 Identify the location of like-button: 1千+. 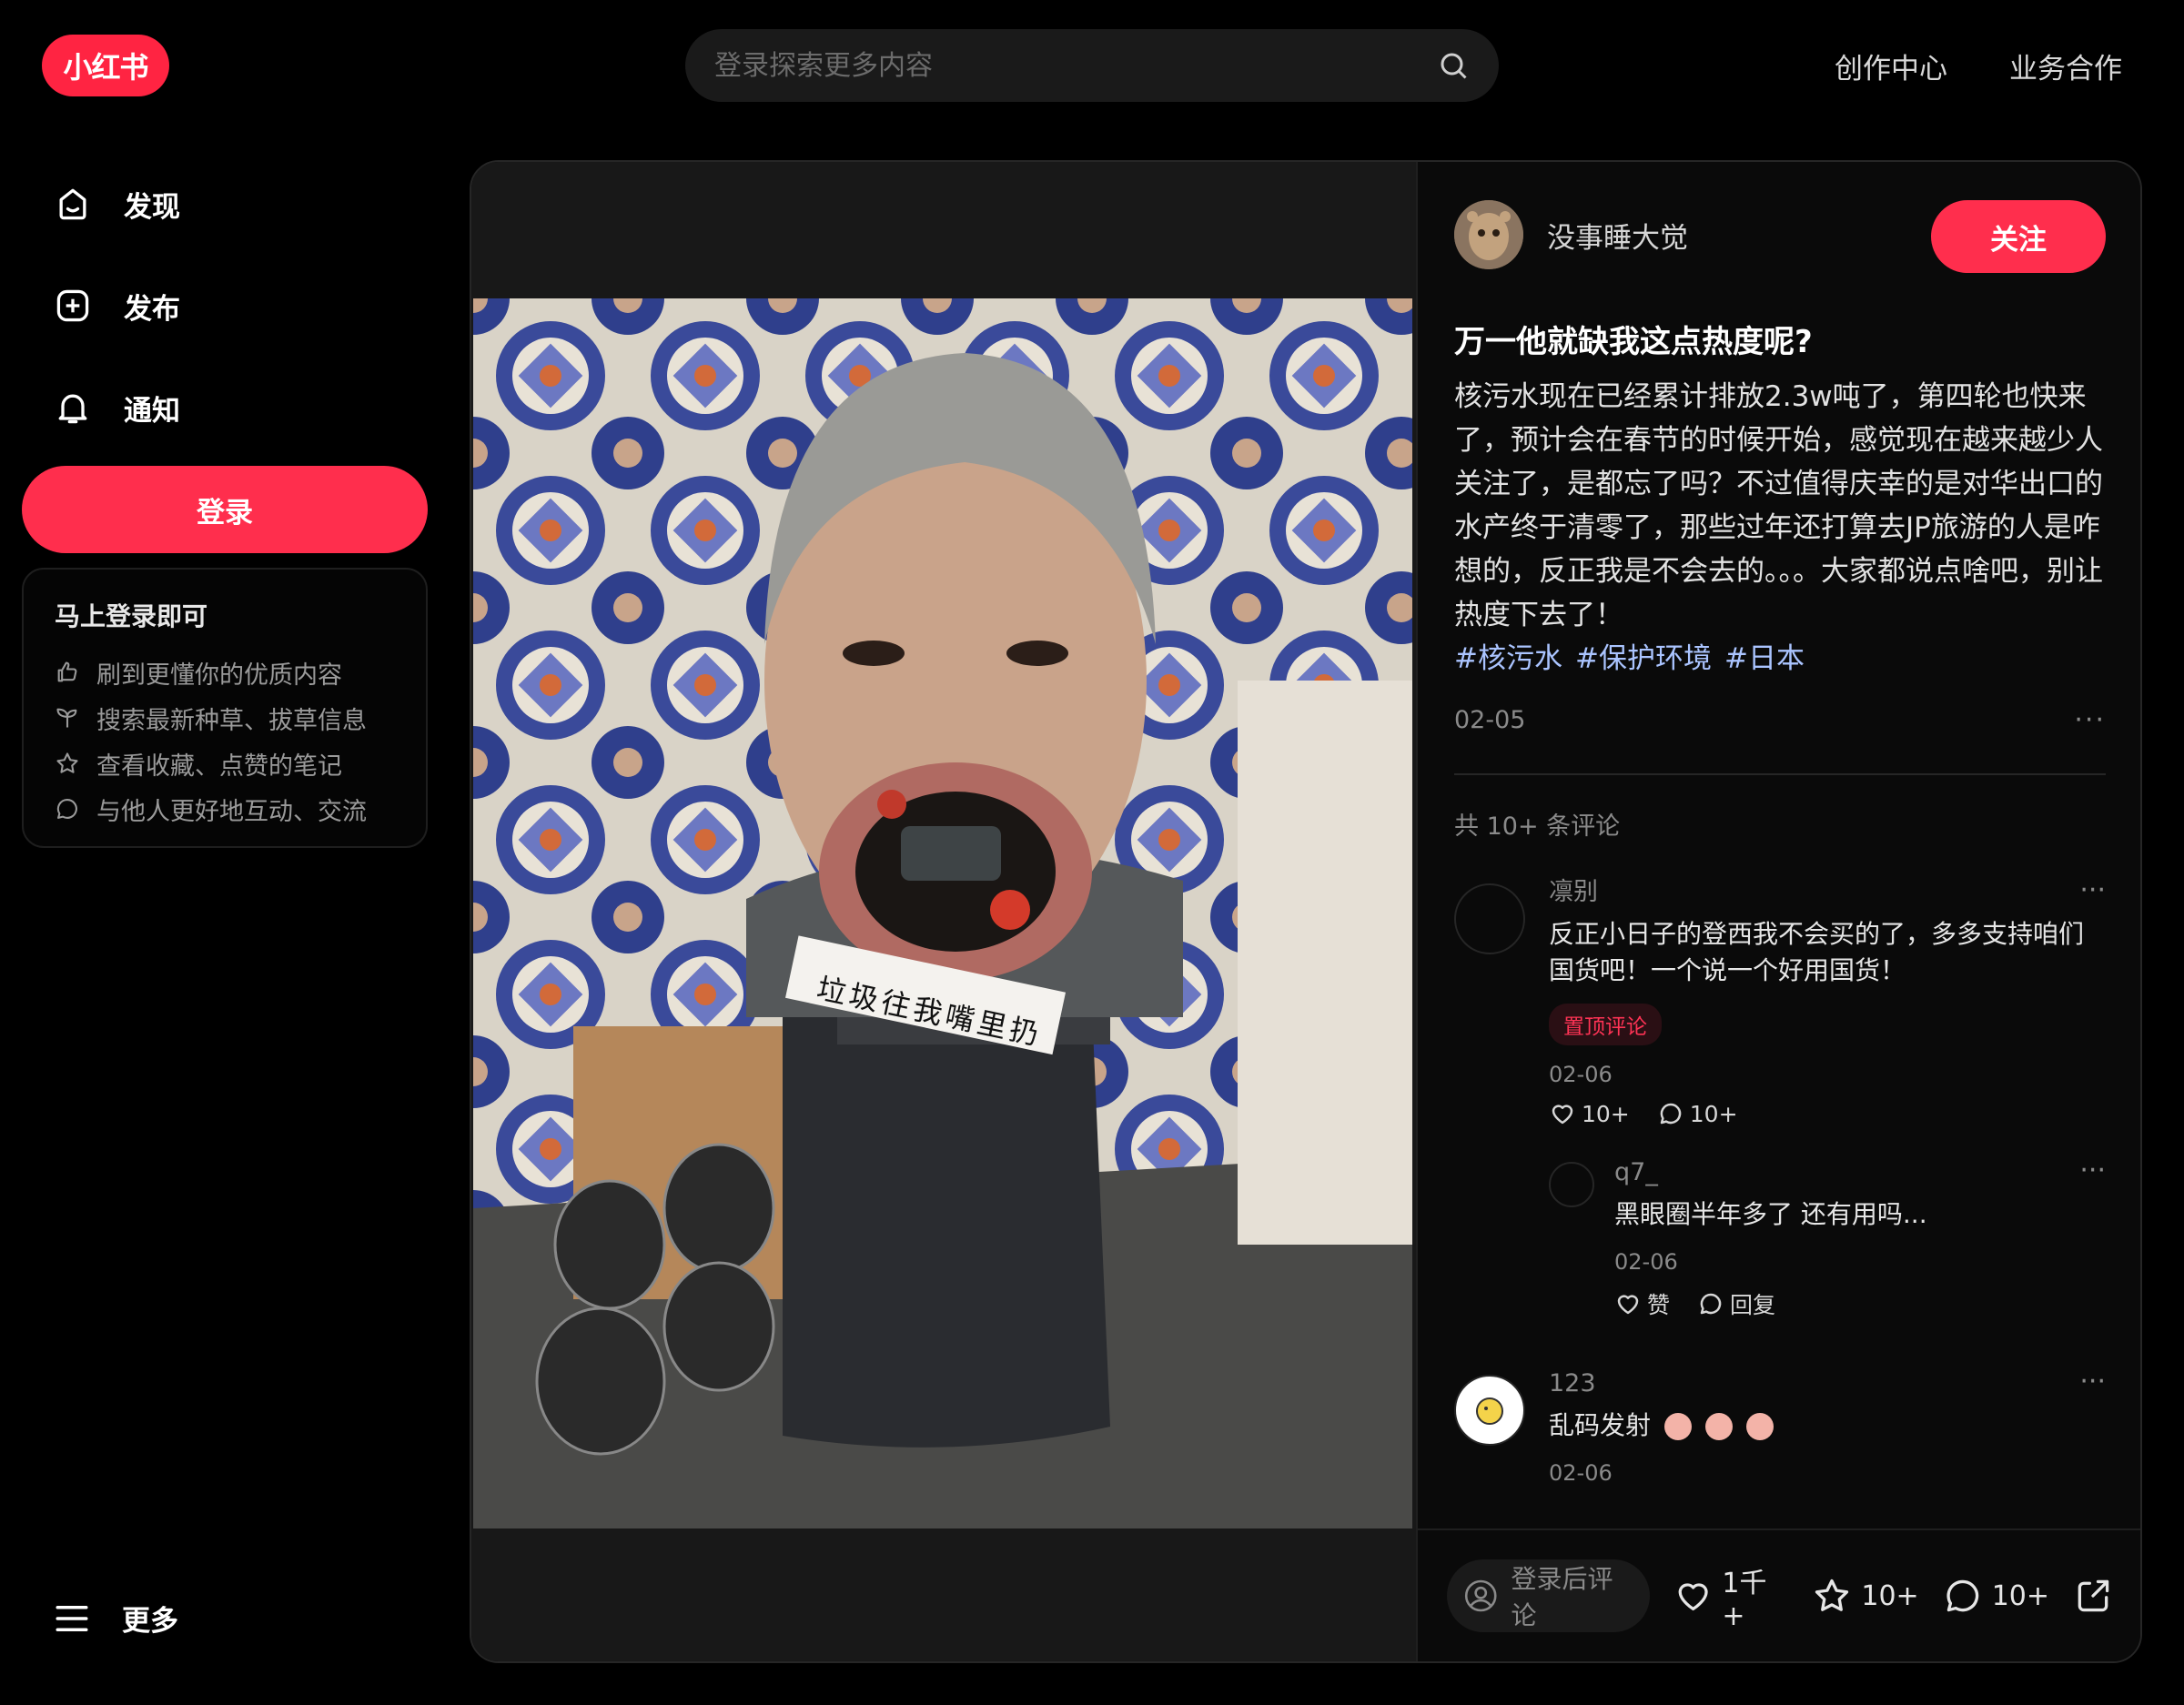
(1731, 1596).